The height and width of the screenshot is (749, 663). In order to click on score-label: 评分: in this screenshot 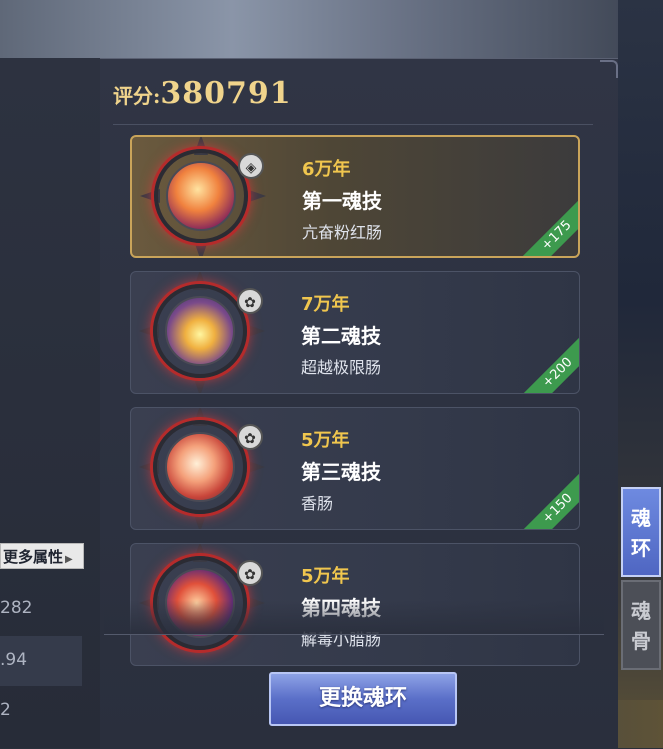, I will do `click(137, 96)`.